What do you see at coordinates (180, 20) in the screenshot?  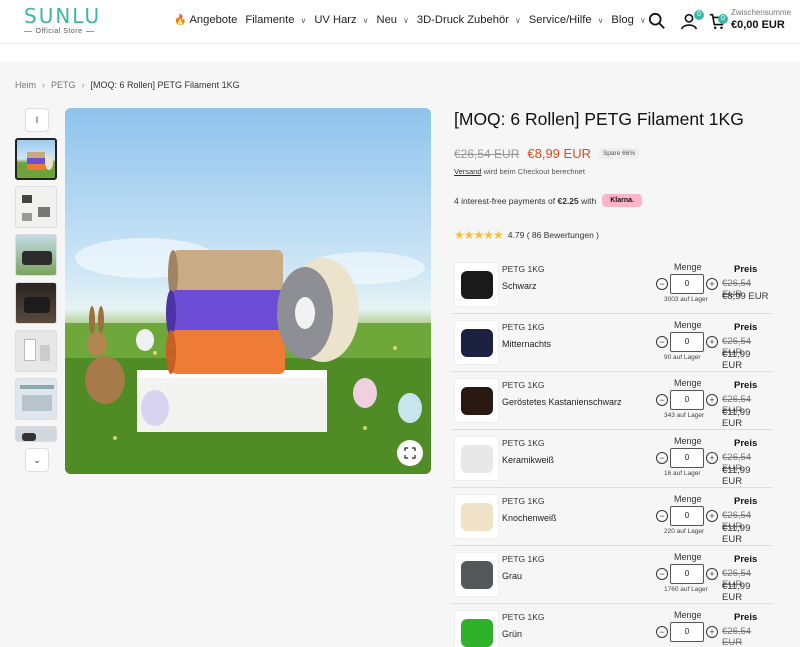 I see `flame-icon: 🔥` at bounding box center [180, 20].